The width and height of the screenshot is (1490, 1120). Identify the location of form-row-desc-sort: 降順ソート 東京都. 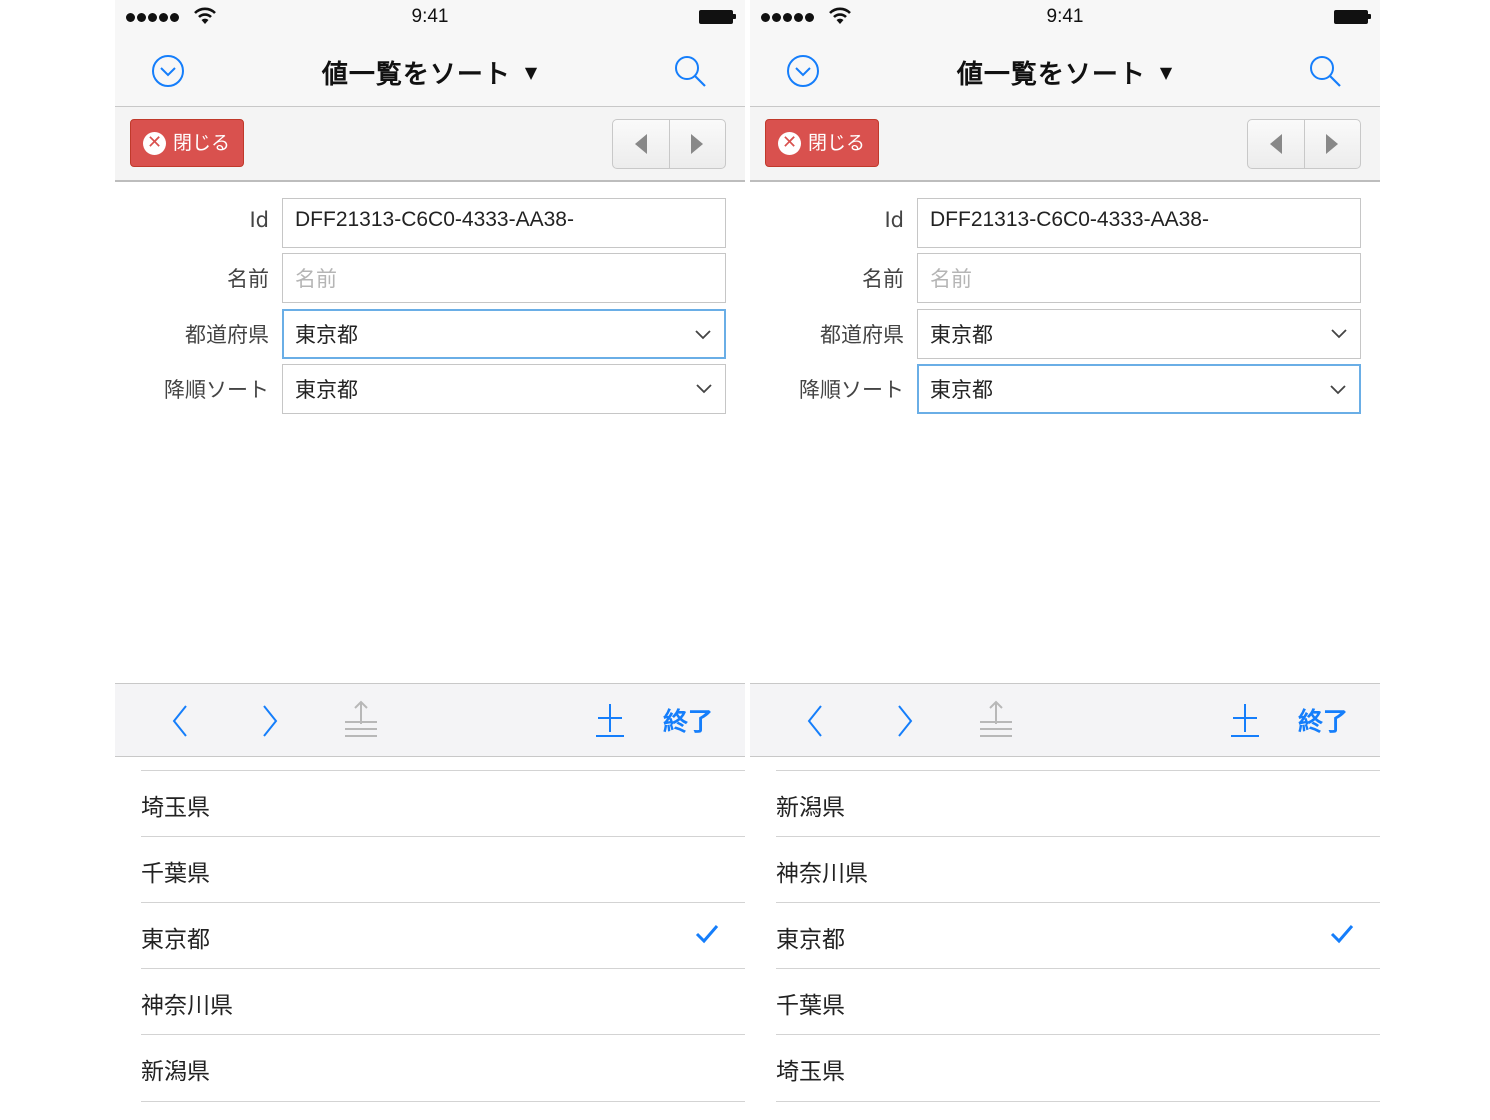
(430, 389).